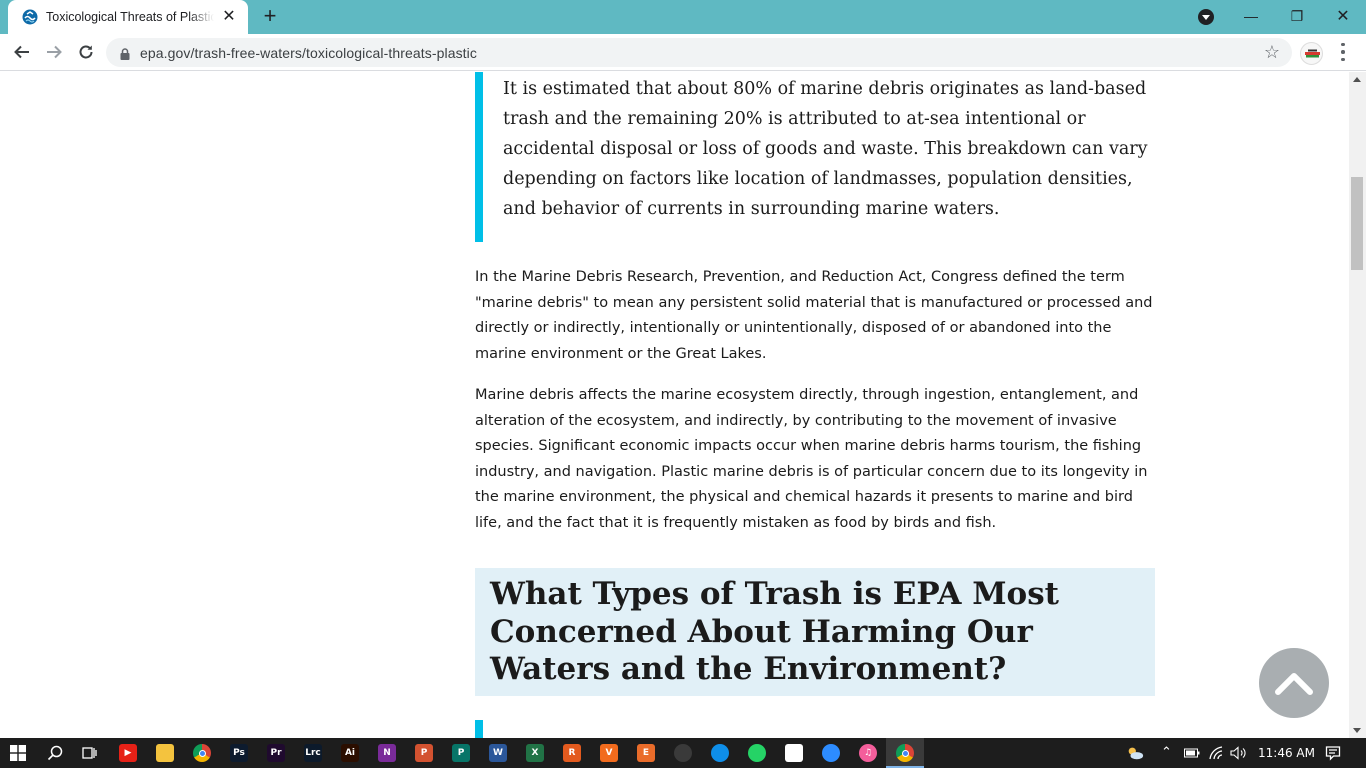  I want to click on notifications-icon, so click(1333, 753).